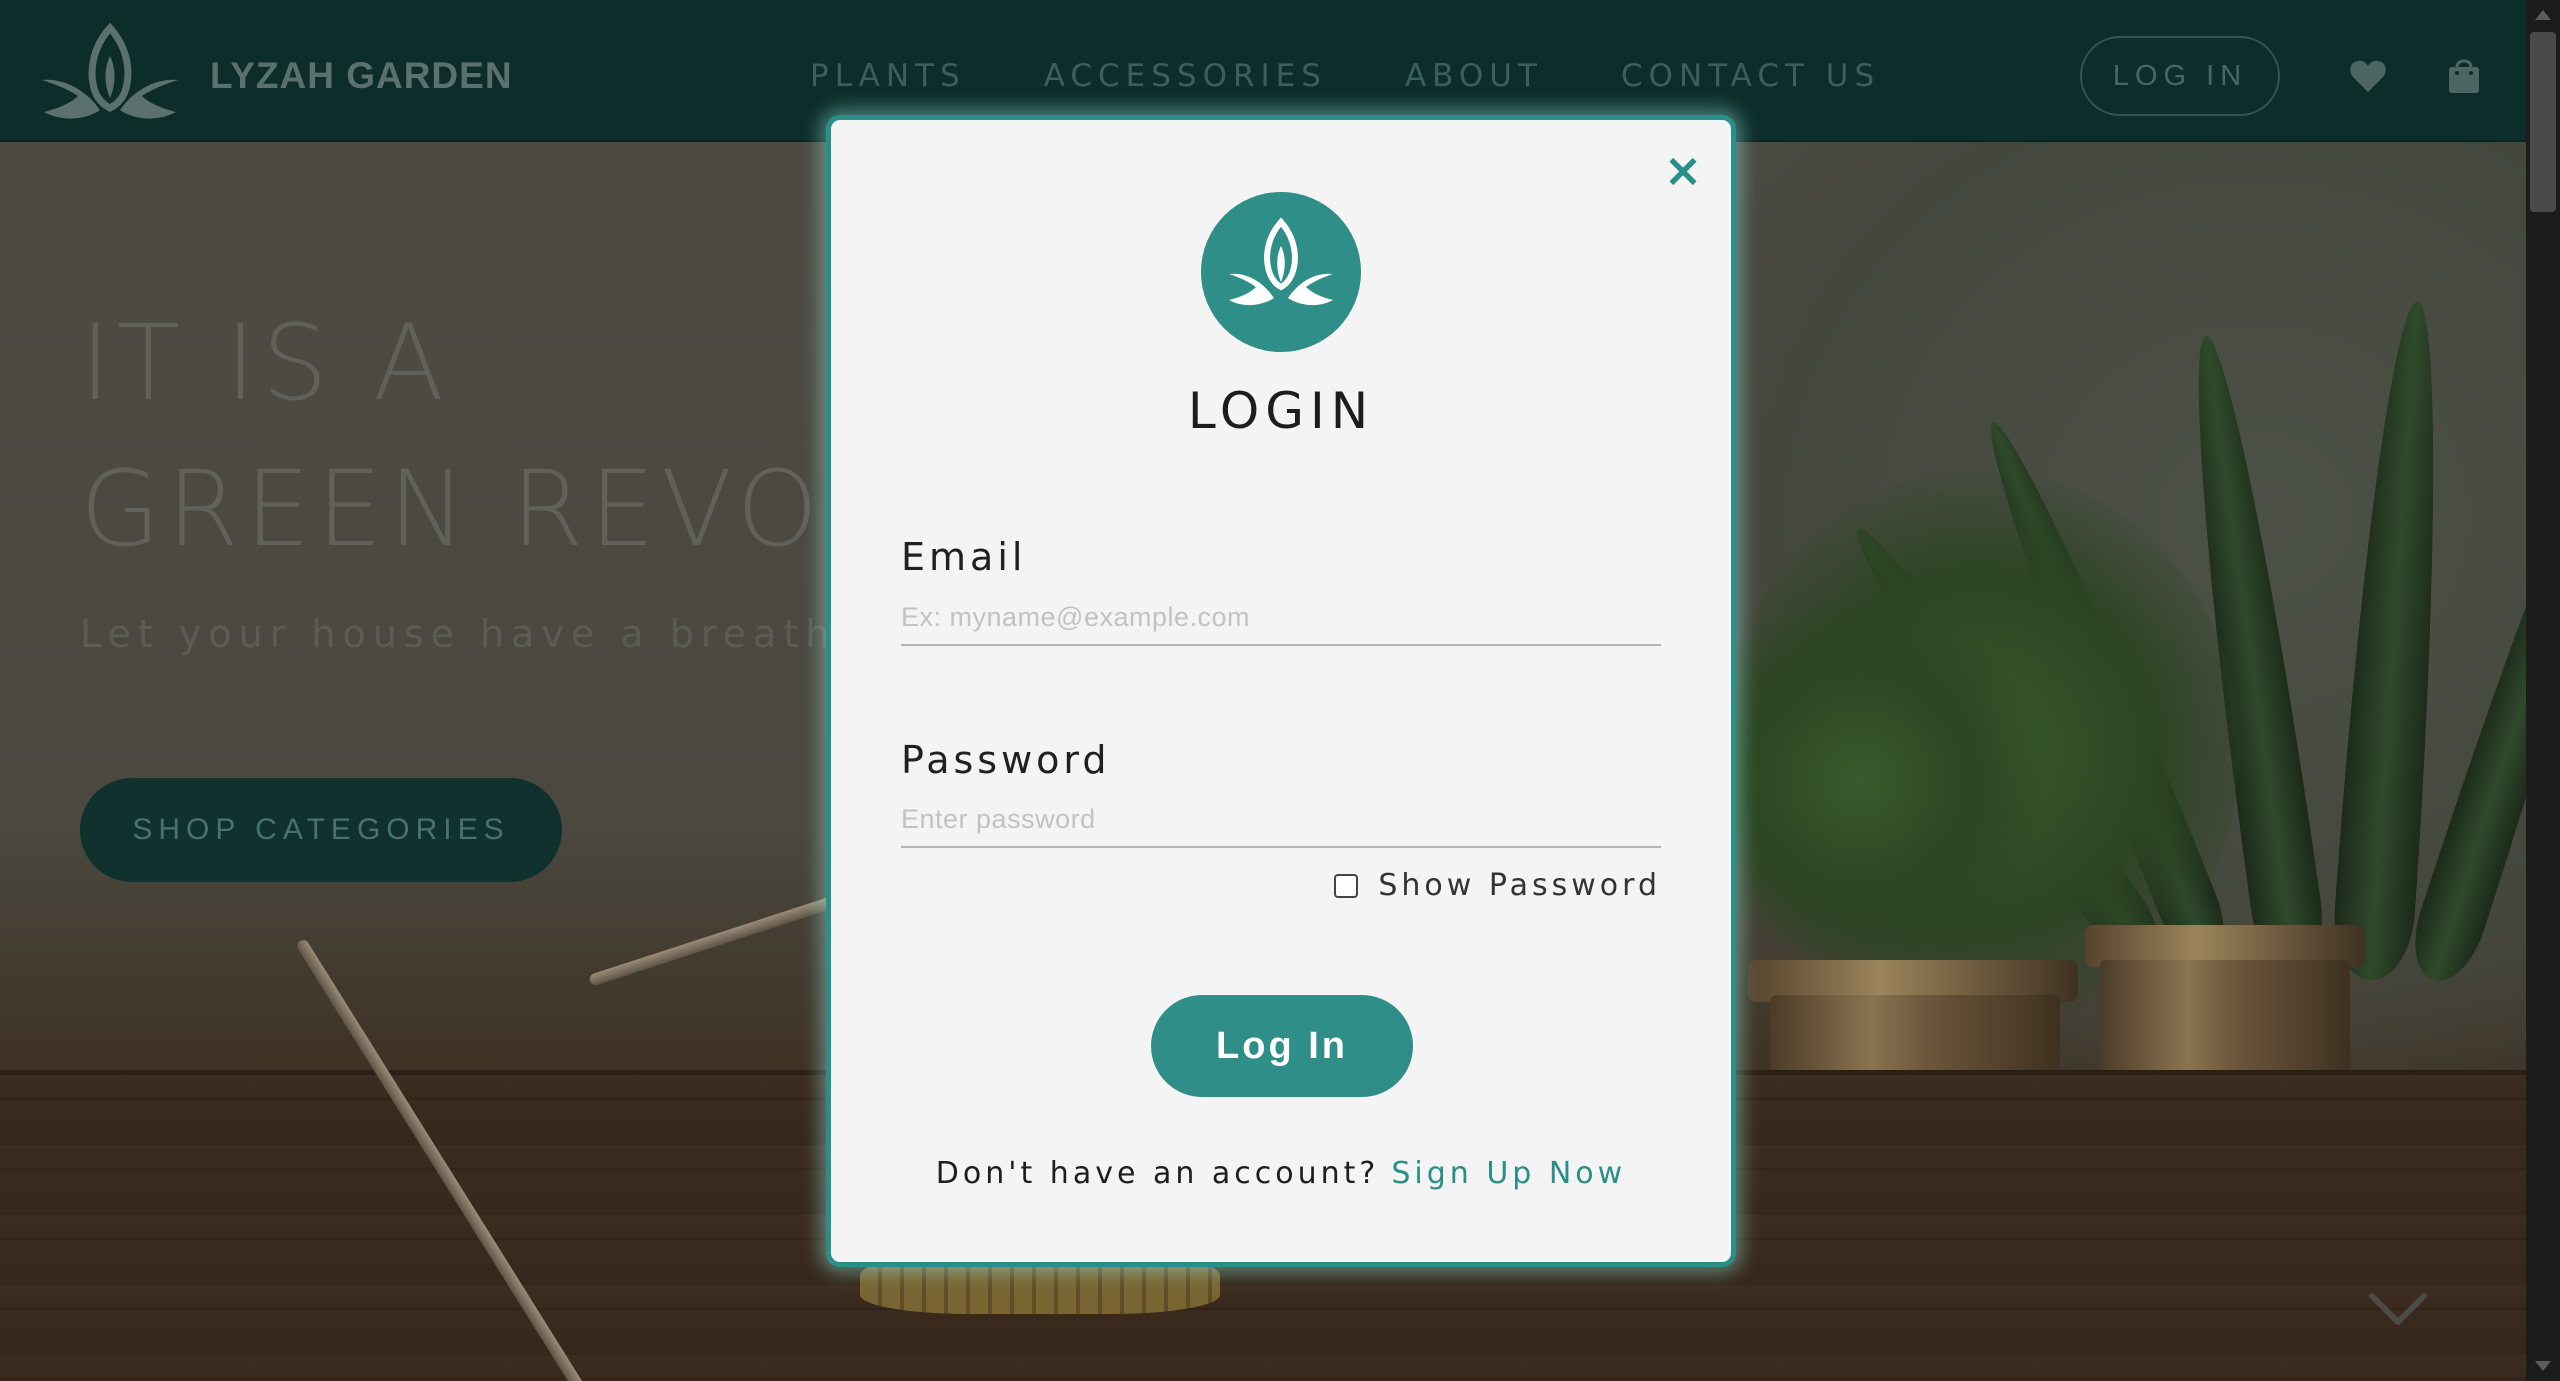 The width and height of the screenshot is (2560, 1381). I want to click on password-label: Password, so click(1006, 760).